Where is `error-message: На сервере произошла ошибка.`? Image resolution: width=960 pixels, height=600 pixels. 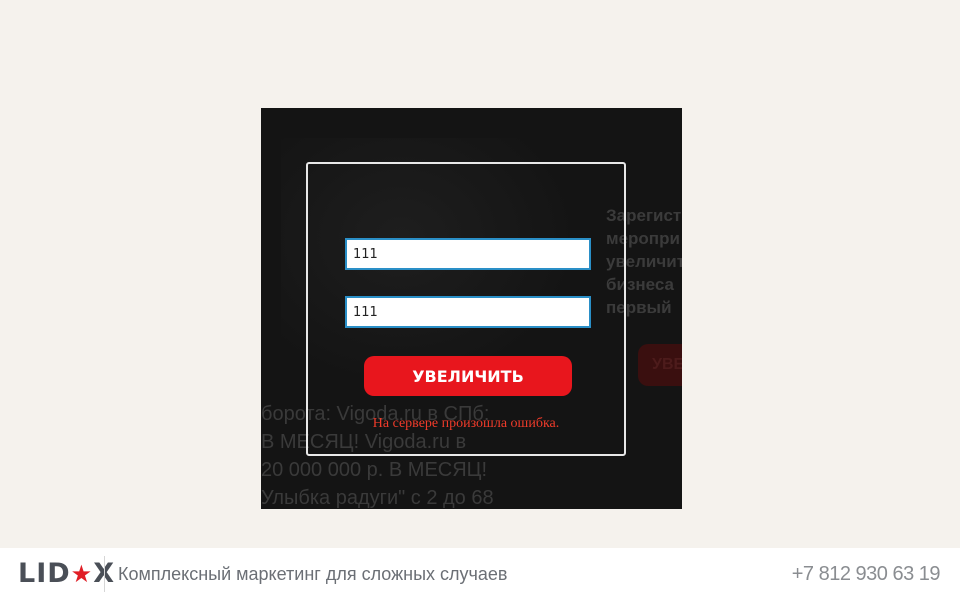 error-message: На сервере произошла ошибка. is located at coordinates (466, 423).